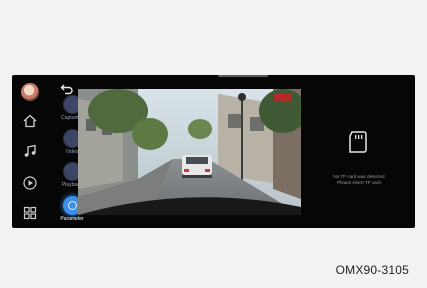 This screenshot has width=427, height=288. I want to click on status-line-2: Please insert TF card, so click(359, 182).